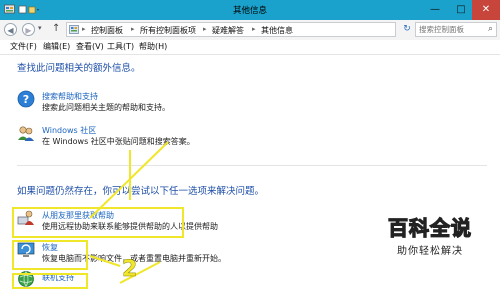 The width and height of the screenshot is (500, 289). Describe the element at coordinates (28, 29) in the screenshot. I see `forward-button: ▶` at that location.